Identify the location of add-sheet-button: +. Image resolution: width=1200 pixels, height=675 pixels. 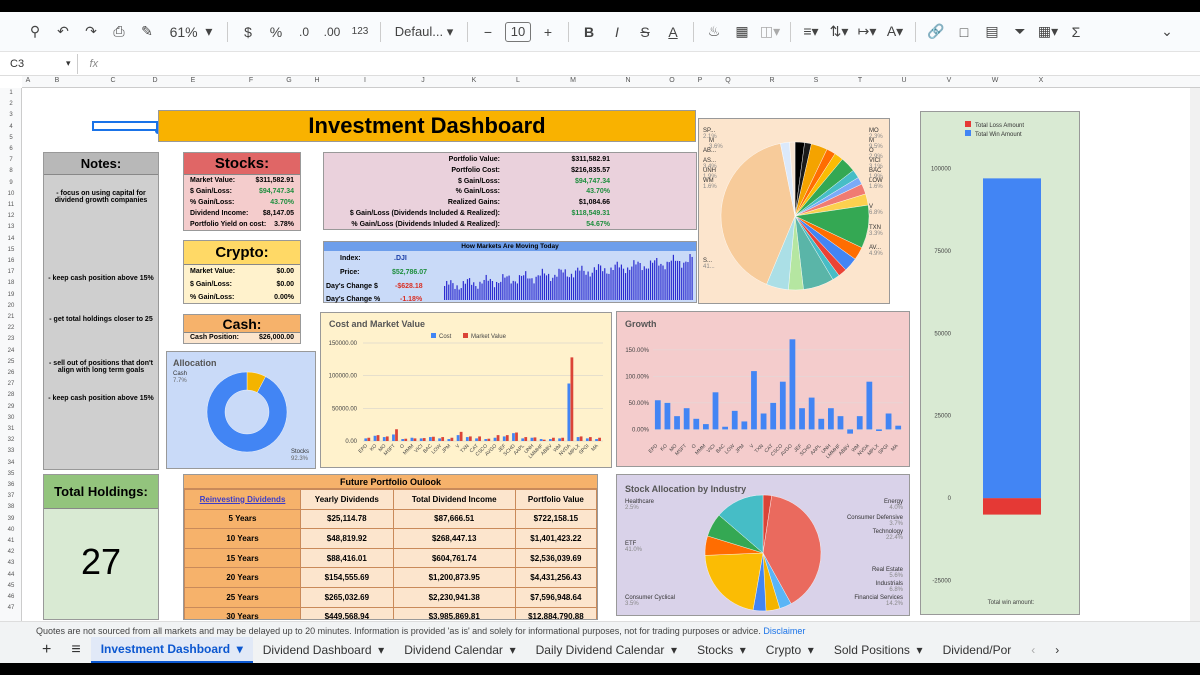
(46, 650).